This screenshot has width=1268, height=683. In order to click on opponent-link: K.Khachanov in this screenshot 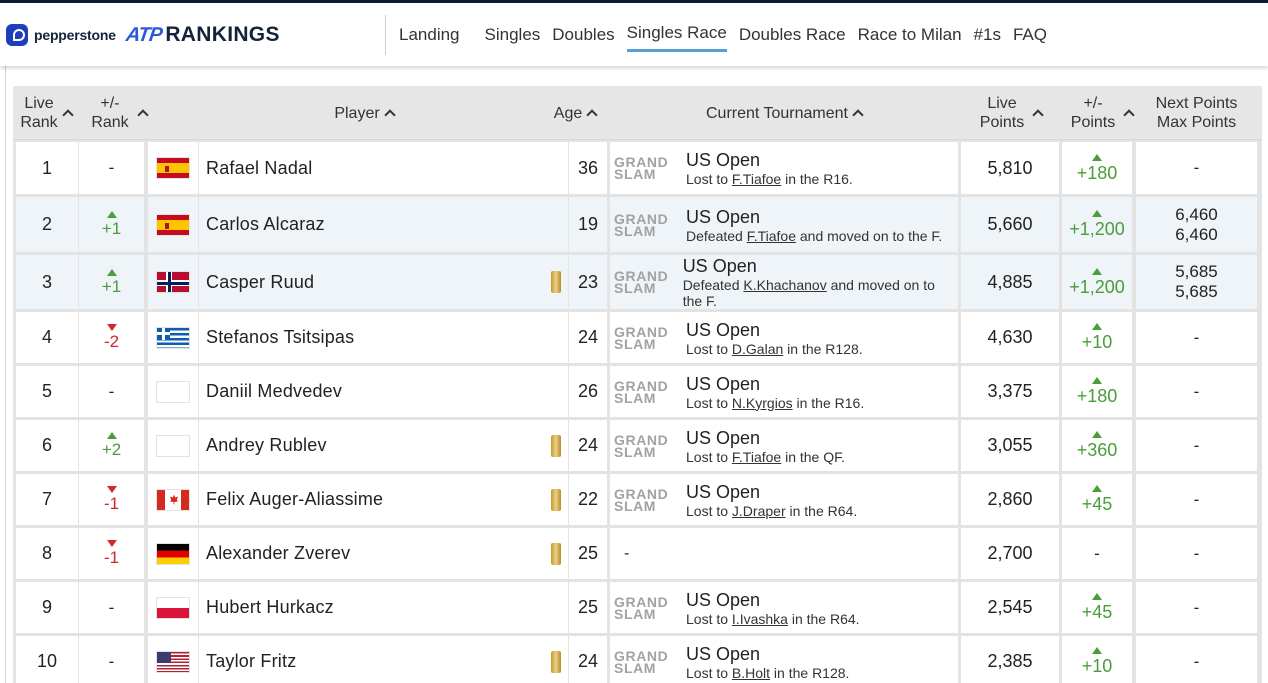, I will do `click(784, 285)`.